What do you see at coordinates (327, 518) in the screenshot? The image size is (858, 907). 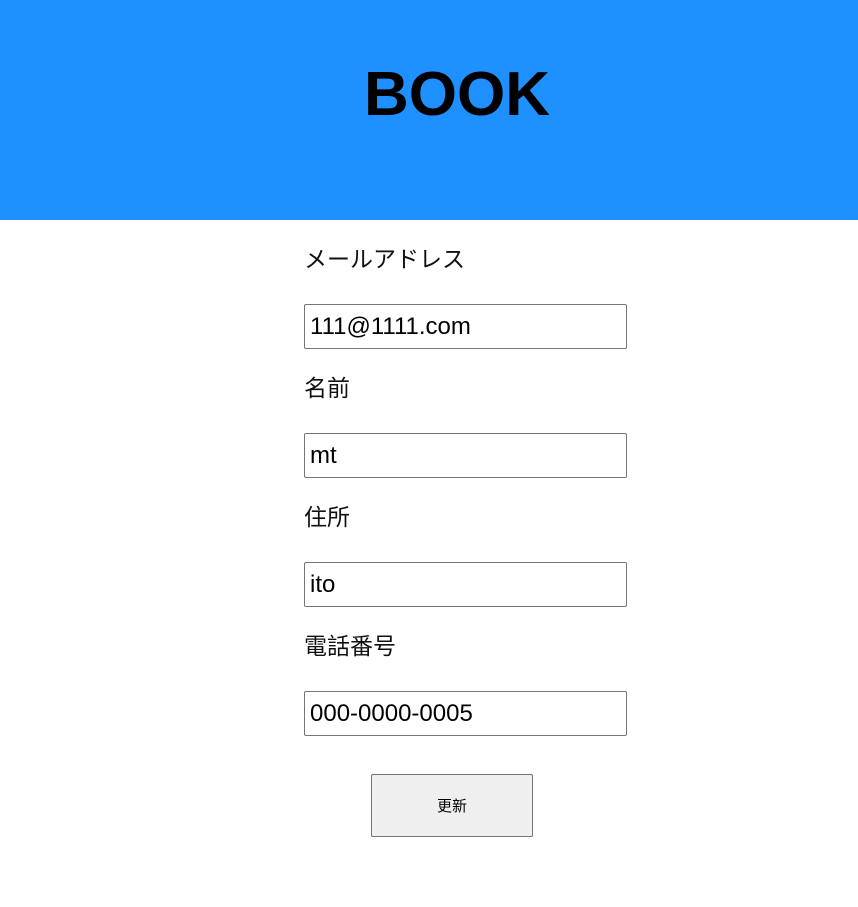 I see `address-label: 住所` at bounding box center [327, 518].